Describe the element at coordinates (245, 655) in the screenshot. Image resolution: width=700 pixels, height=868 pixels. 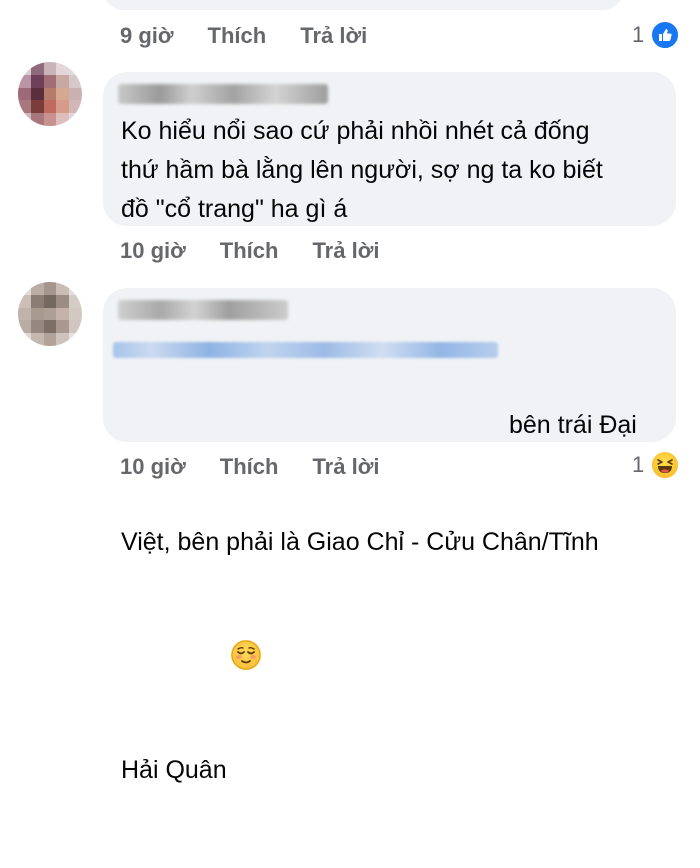
I see `relieved-face-emoji` at that location.